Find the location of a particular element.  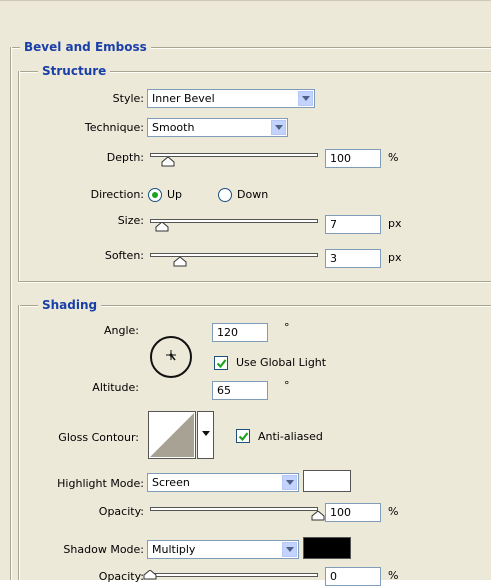

shadow-opacity-slider-track is located at coordinates (234, 575).